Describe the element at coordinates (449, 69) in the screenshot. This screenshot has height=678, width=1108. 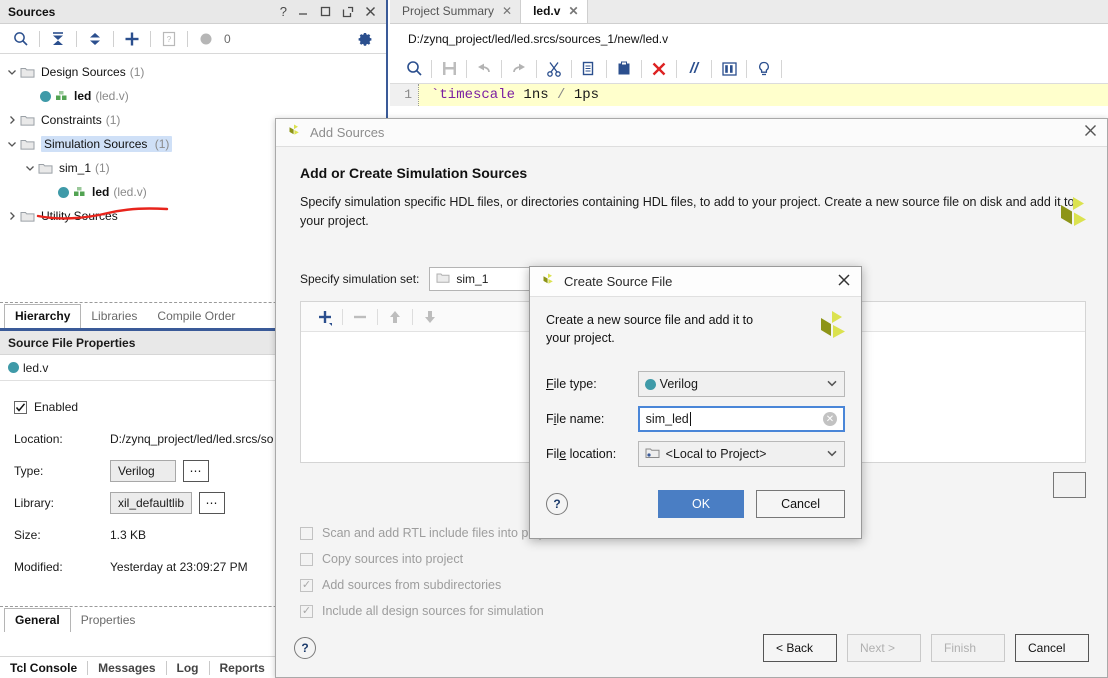
I see `save-icon` at that location.